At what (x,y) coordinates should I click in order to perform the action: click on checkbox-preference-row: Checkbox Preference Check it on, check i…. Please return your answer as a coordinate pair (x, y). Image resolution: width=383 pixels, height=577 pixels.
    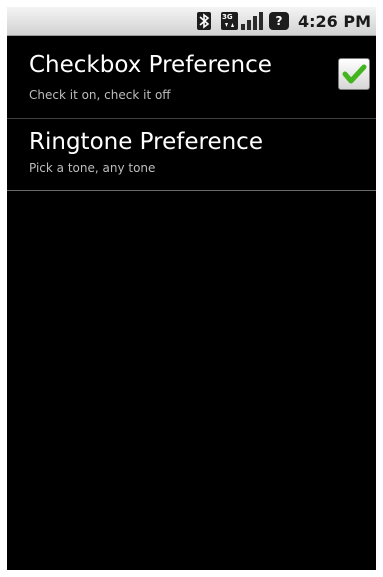
    Looking at the image, I should click on (191, 77).